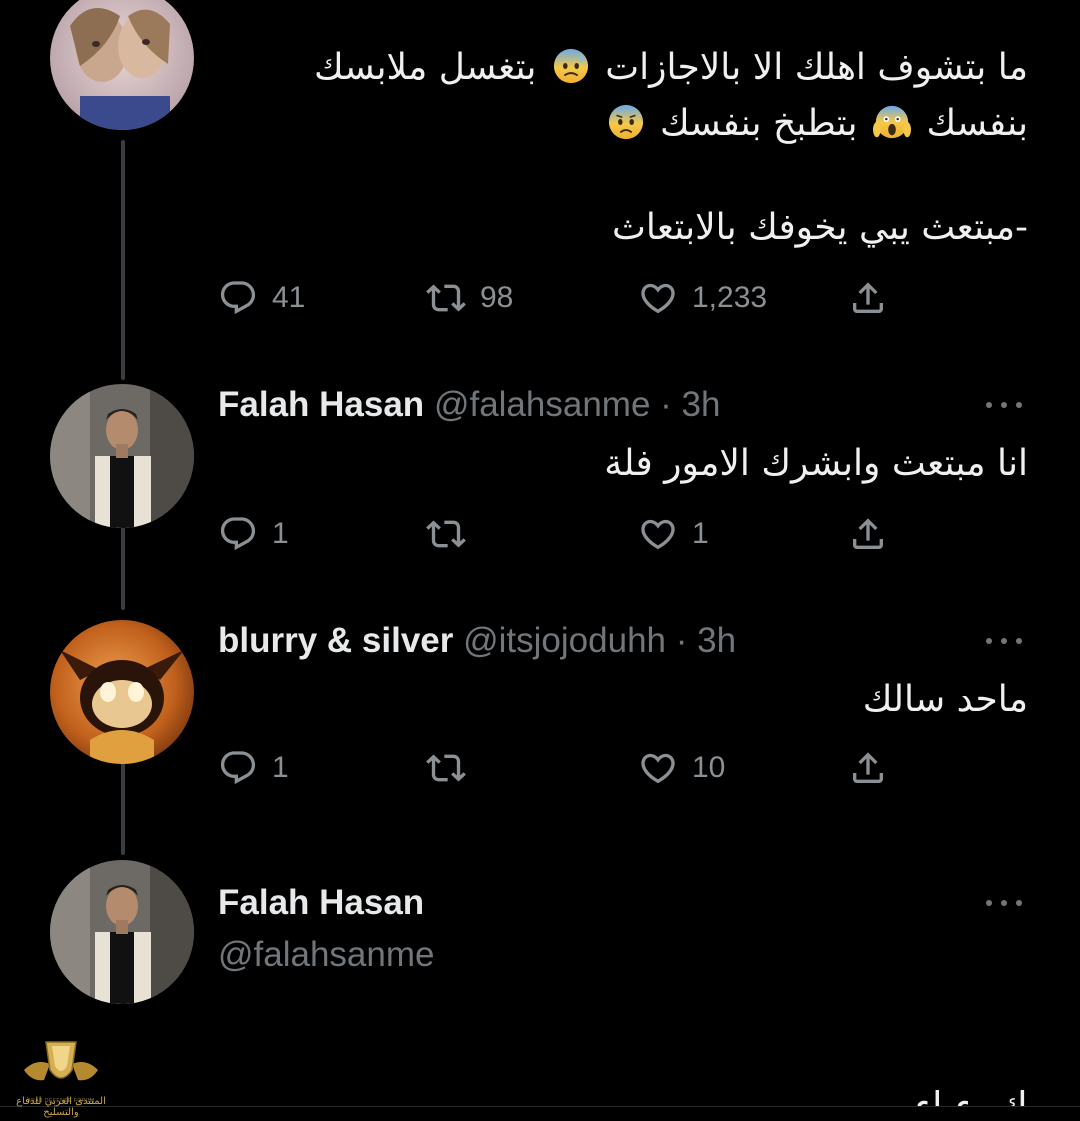 This screenshot has height=1121, width=1080. I want to click on tweet-text-body: انا مبتعث وابشرك الامور فلة, so click(816, 463).